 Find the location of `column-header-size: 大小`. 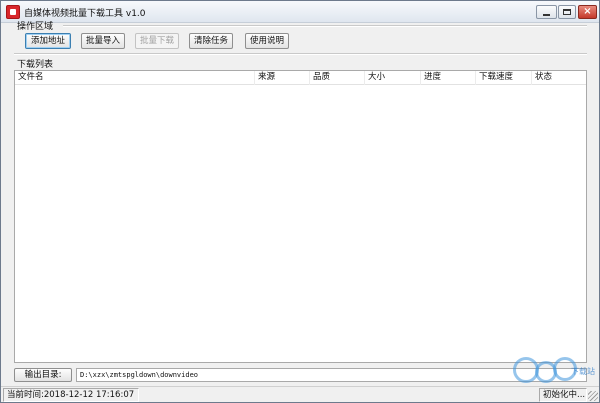

column-header-size: 大小 is located at coordinates (393, 78).